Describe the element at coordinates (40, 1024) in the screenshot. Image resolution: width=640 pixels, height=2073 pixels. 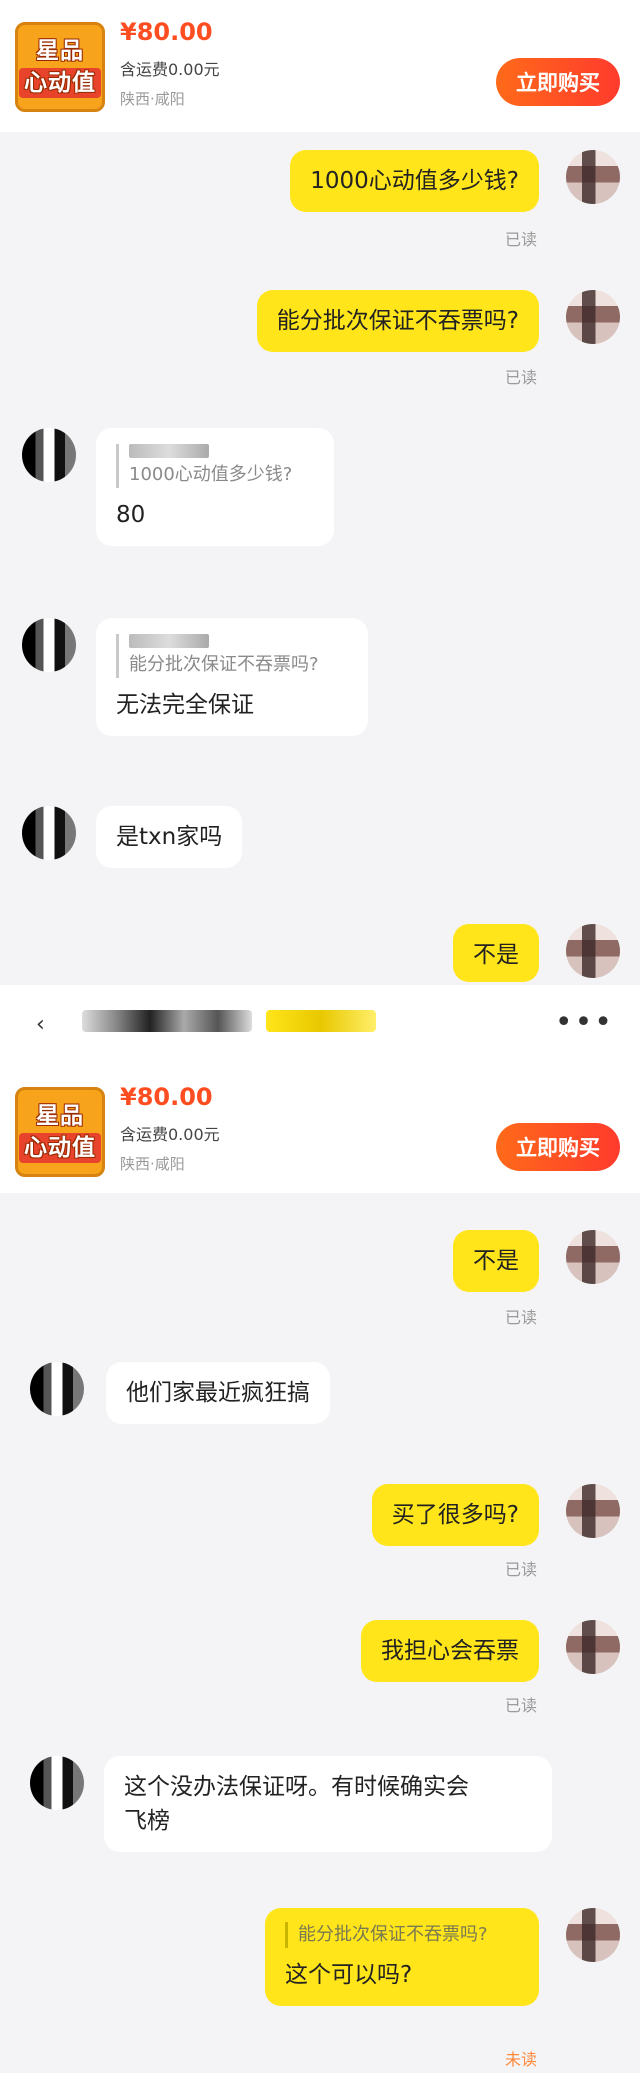
I see `back-icon: ‹` at that location.